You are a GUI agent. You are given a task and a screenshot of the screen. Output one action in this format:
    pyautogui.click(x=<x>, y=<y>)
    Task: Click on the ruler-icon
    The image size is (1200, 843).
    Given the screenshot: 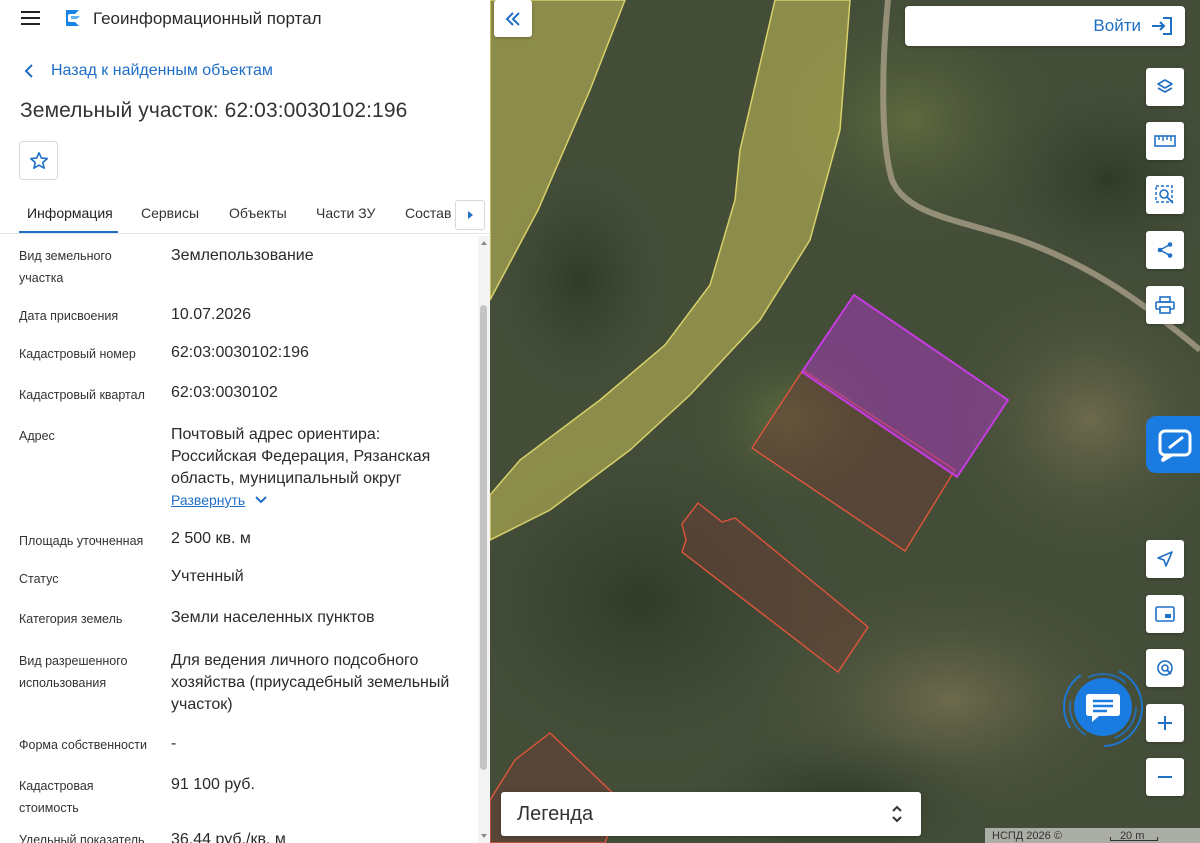 What is the action you would take?
    pyautogui.click(x=1165, y=141)
    